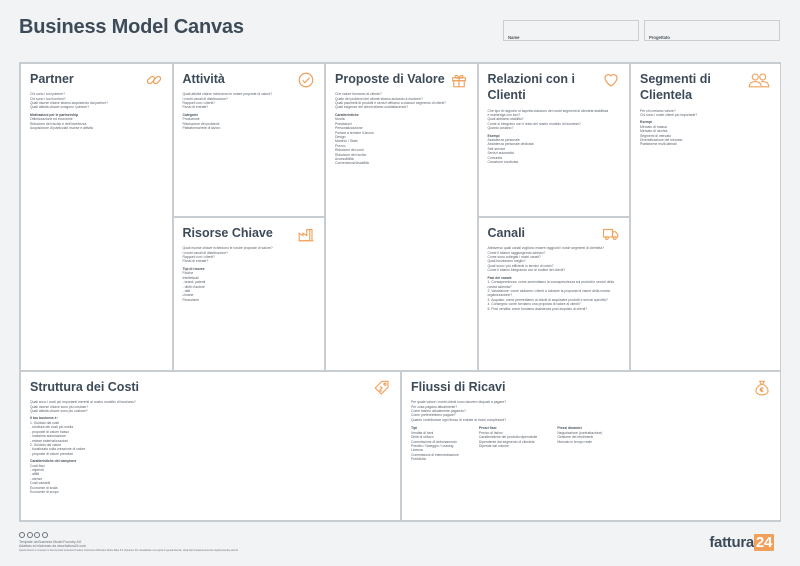 This screenshot has width=800, height=566. I want to click on creative-commons-icon, so click(128, 535).